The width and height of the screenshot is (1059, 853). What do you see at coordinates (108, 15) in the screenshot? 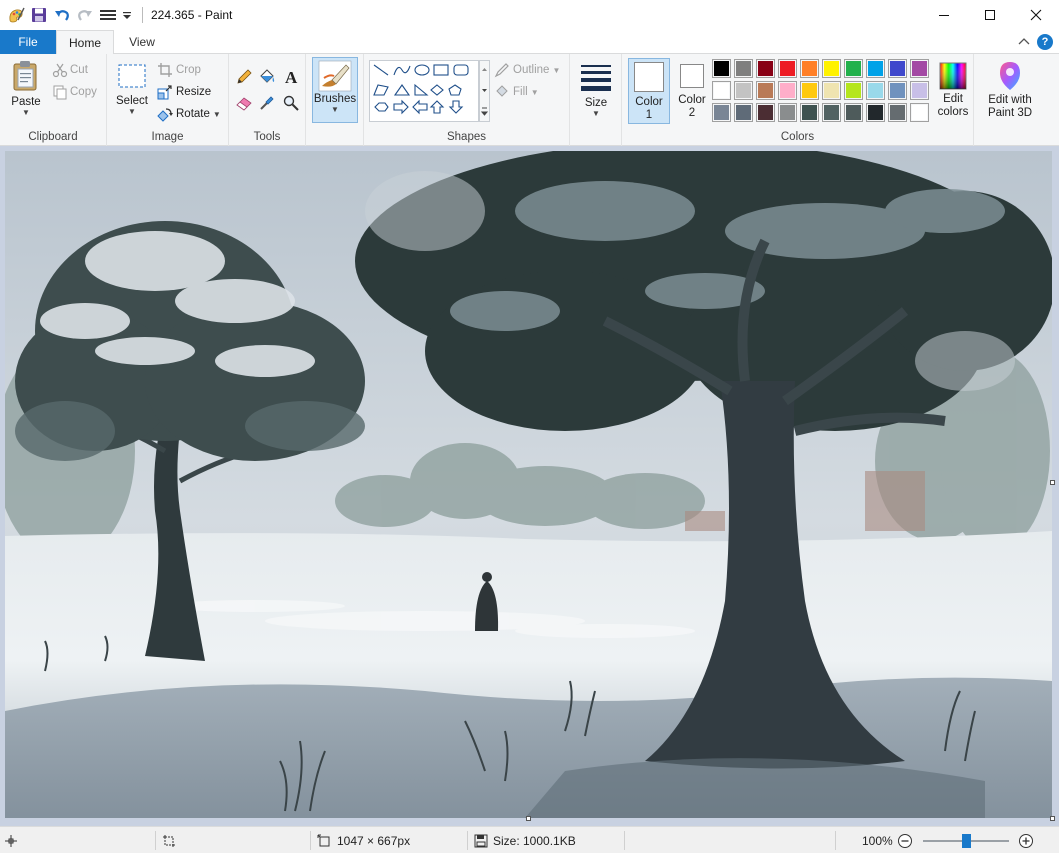
I see `quick-access-menu-icon` at bounding box center [108, 15].